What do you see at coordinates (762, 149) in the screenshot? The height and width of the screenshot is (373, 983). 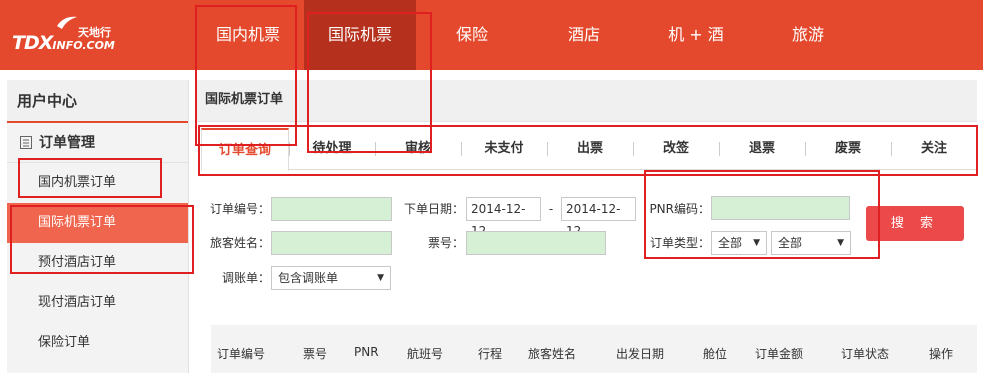 I see `tab-refund: 退票` at bounding box center [762, 149].